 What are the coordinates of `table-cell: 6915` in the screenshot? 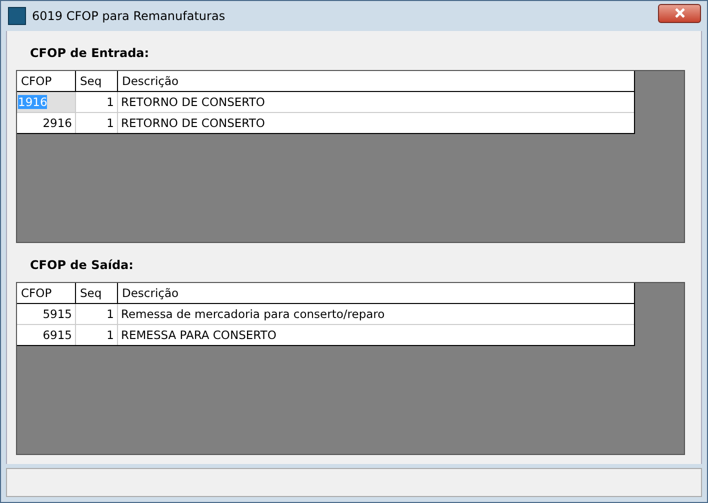 It's located at (46, 335).